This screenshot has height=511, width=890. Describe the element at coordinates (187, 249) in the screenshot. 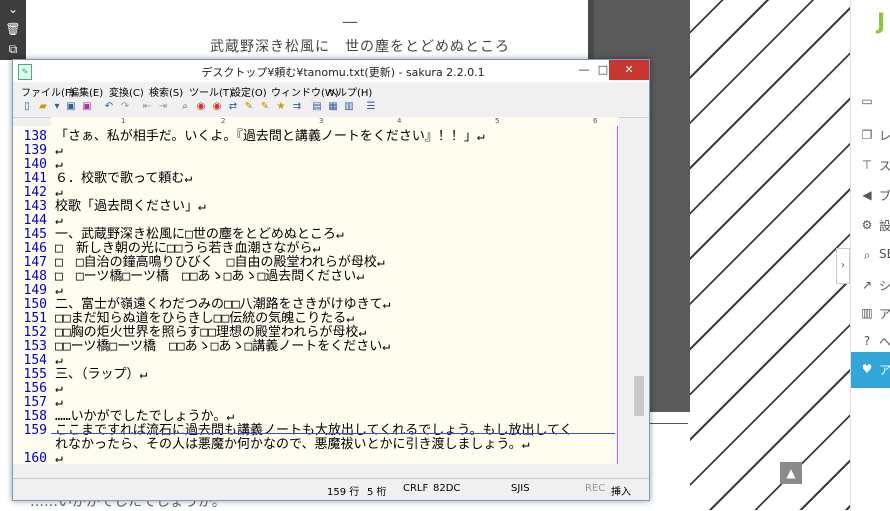

I see `text-line: □ 新しき朝の光に□□うら若き血潮さながら↵` at that location.